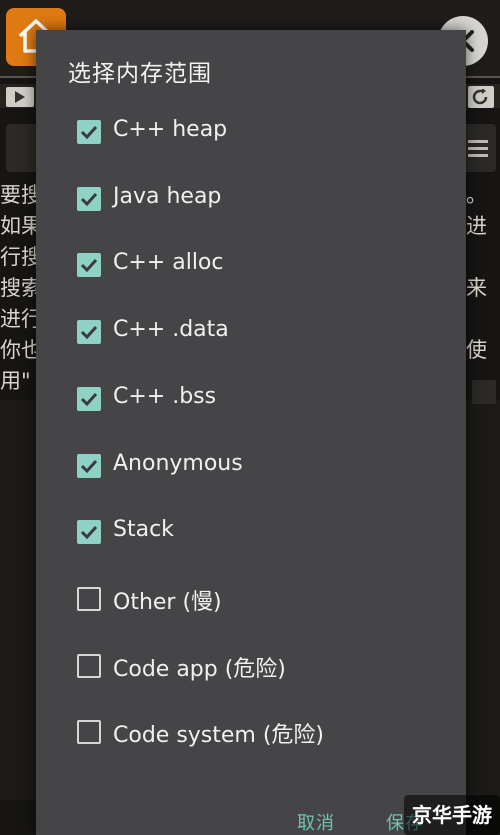 The height and width of the screenshot is (835, 500). Describe the element at coordinates (251, 199) in the screenshot. I see `memory-option: Java heap` at that location.